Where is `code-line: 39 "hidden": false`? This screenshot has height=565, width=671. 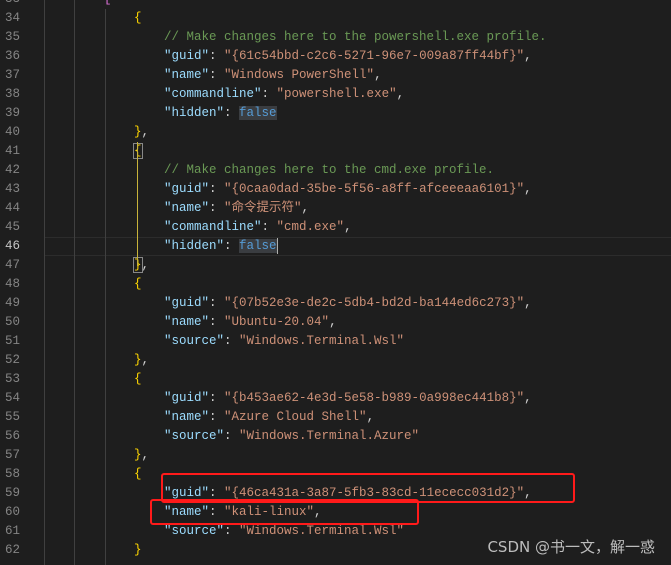
code-line: 39 "hidden": false is located at coordinates (335, 113).